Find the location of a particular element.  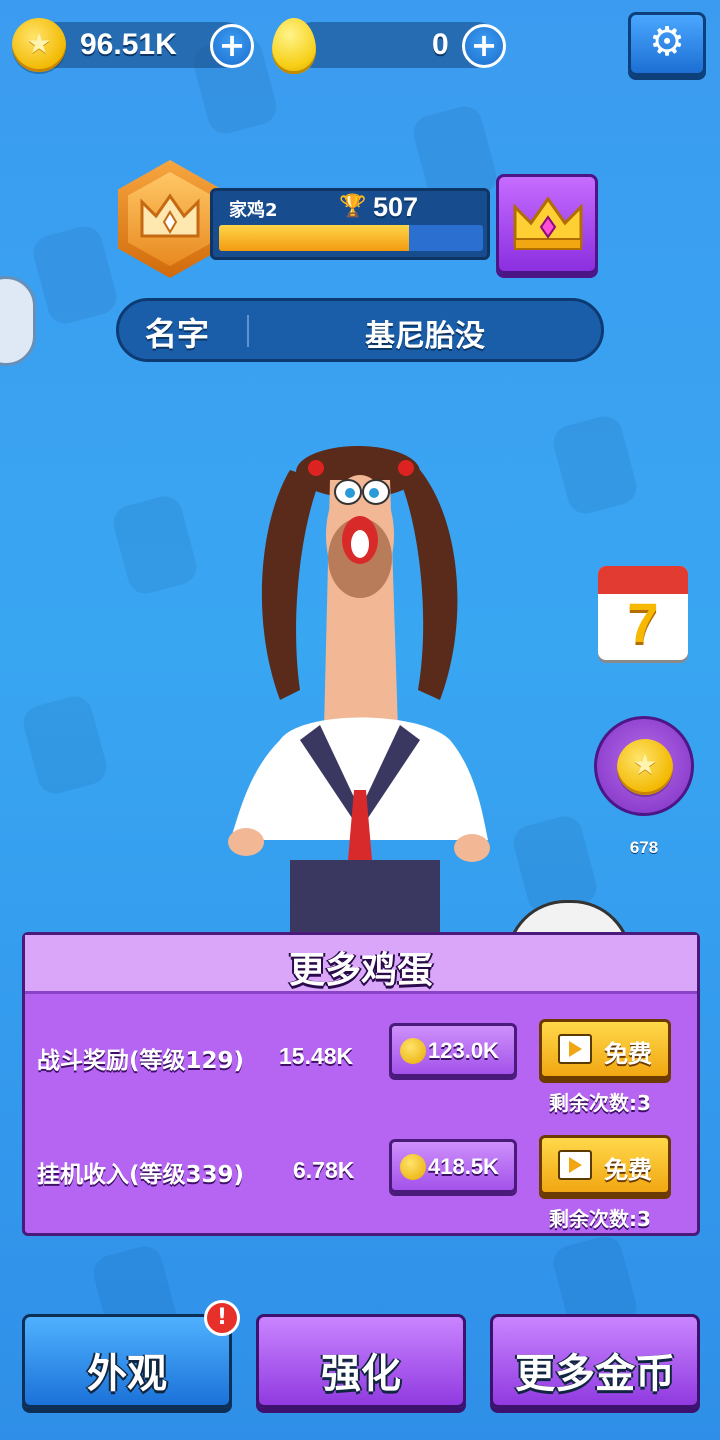

battle-reward-amount: 15.48K is located at coordinates (316, 1056).